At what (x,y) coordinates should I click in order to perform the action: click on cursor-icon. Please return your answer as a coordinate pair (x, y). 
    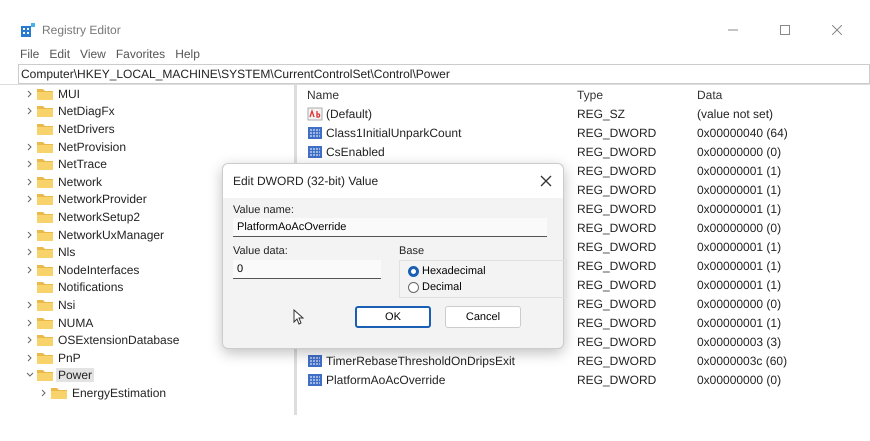
    Looking at the image, I should click on (299, 317).